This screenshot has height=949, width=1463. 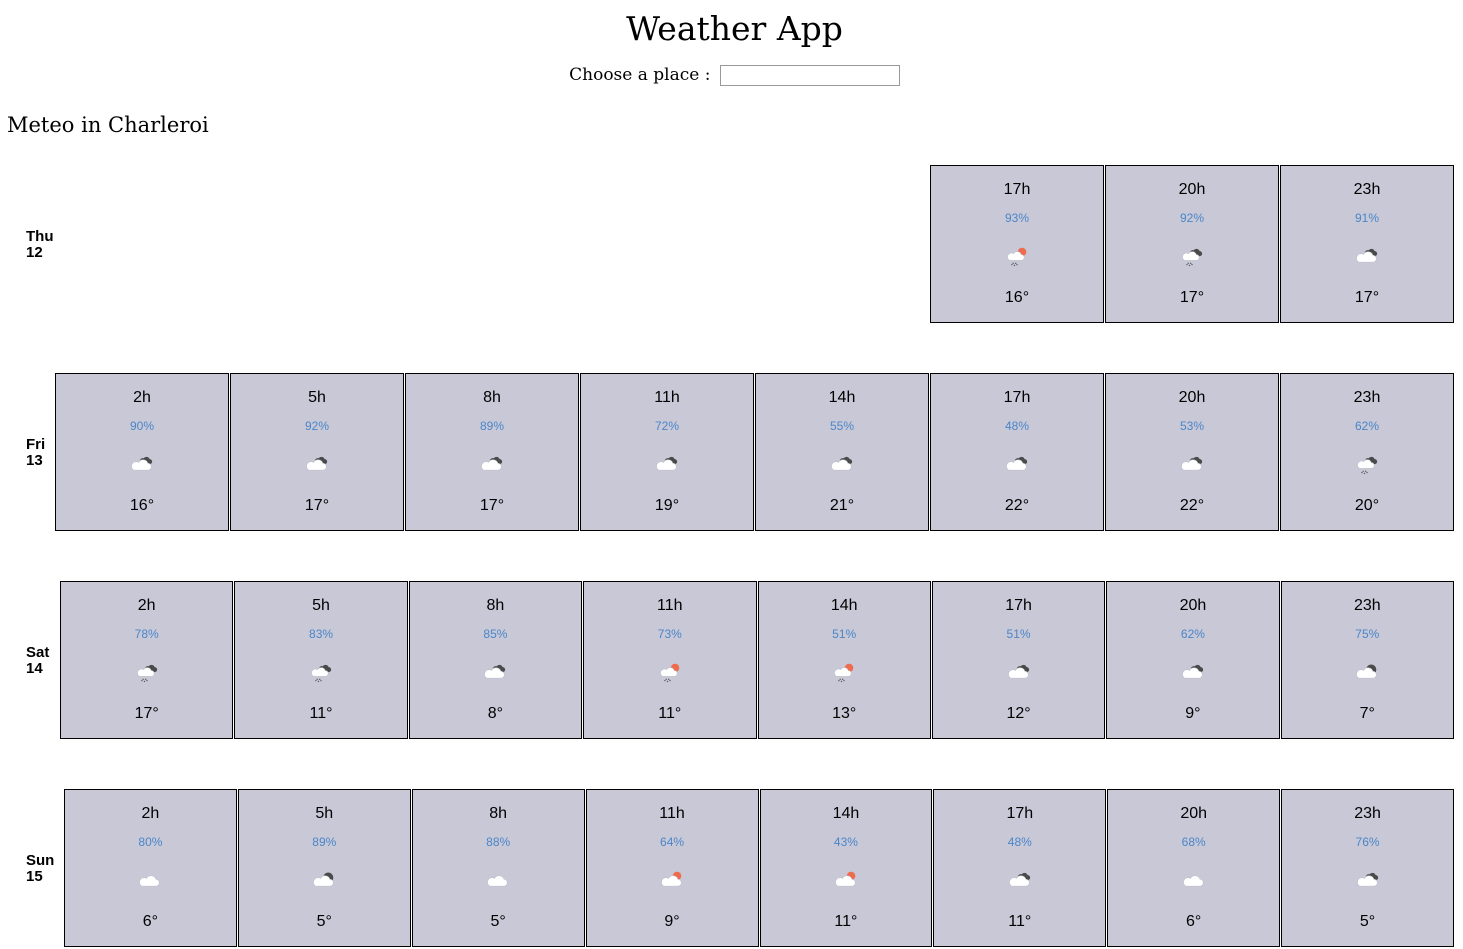 I want to click on day-label: Thu 12, so click(x=46, y=245).